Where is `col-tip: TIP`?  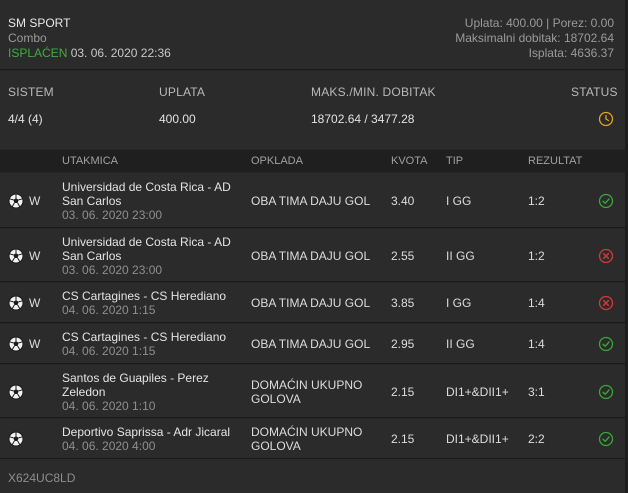
col-tip: TIP is located at coordinates (455, 161).